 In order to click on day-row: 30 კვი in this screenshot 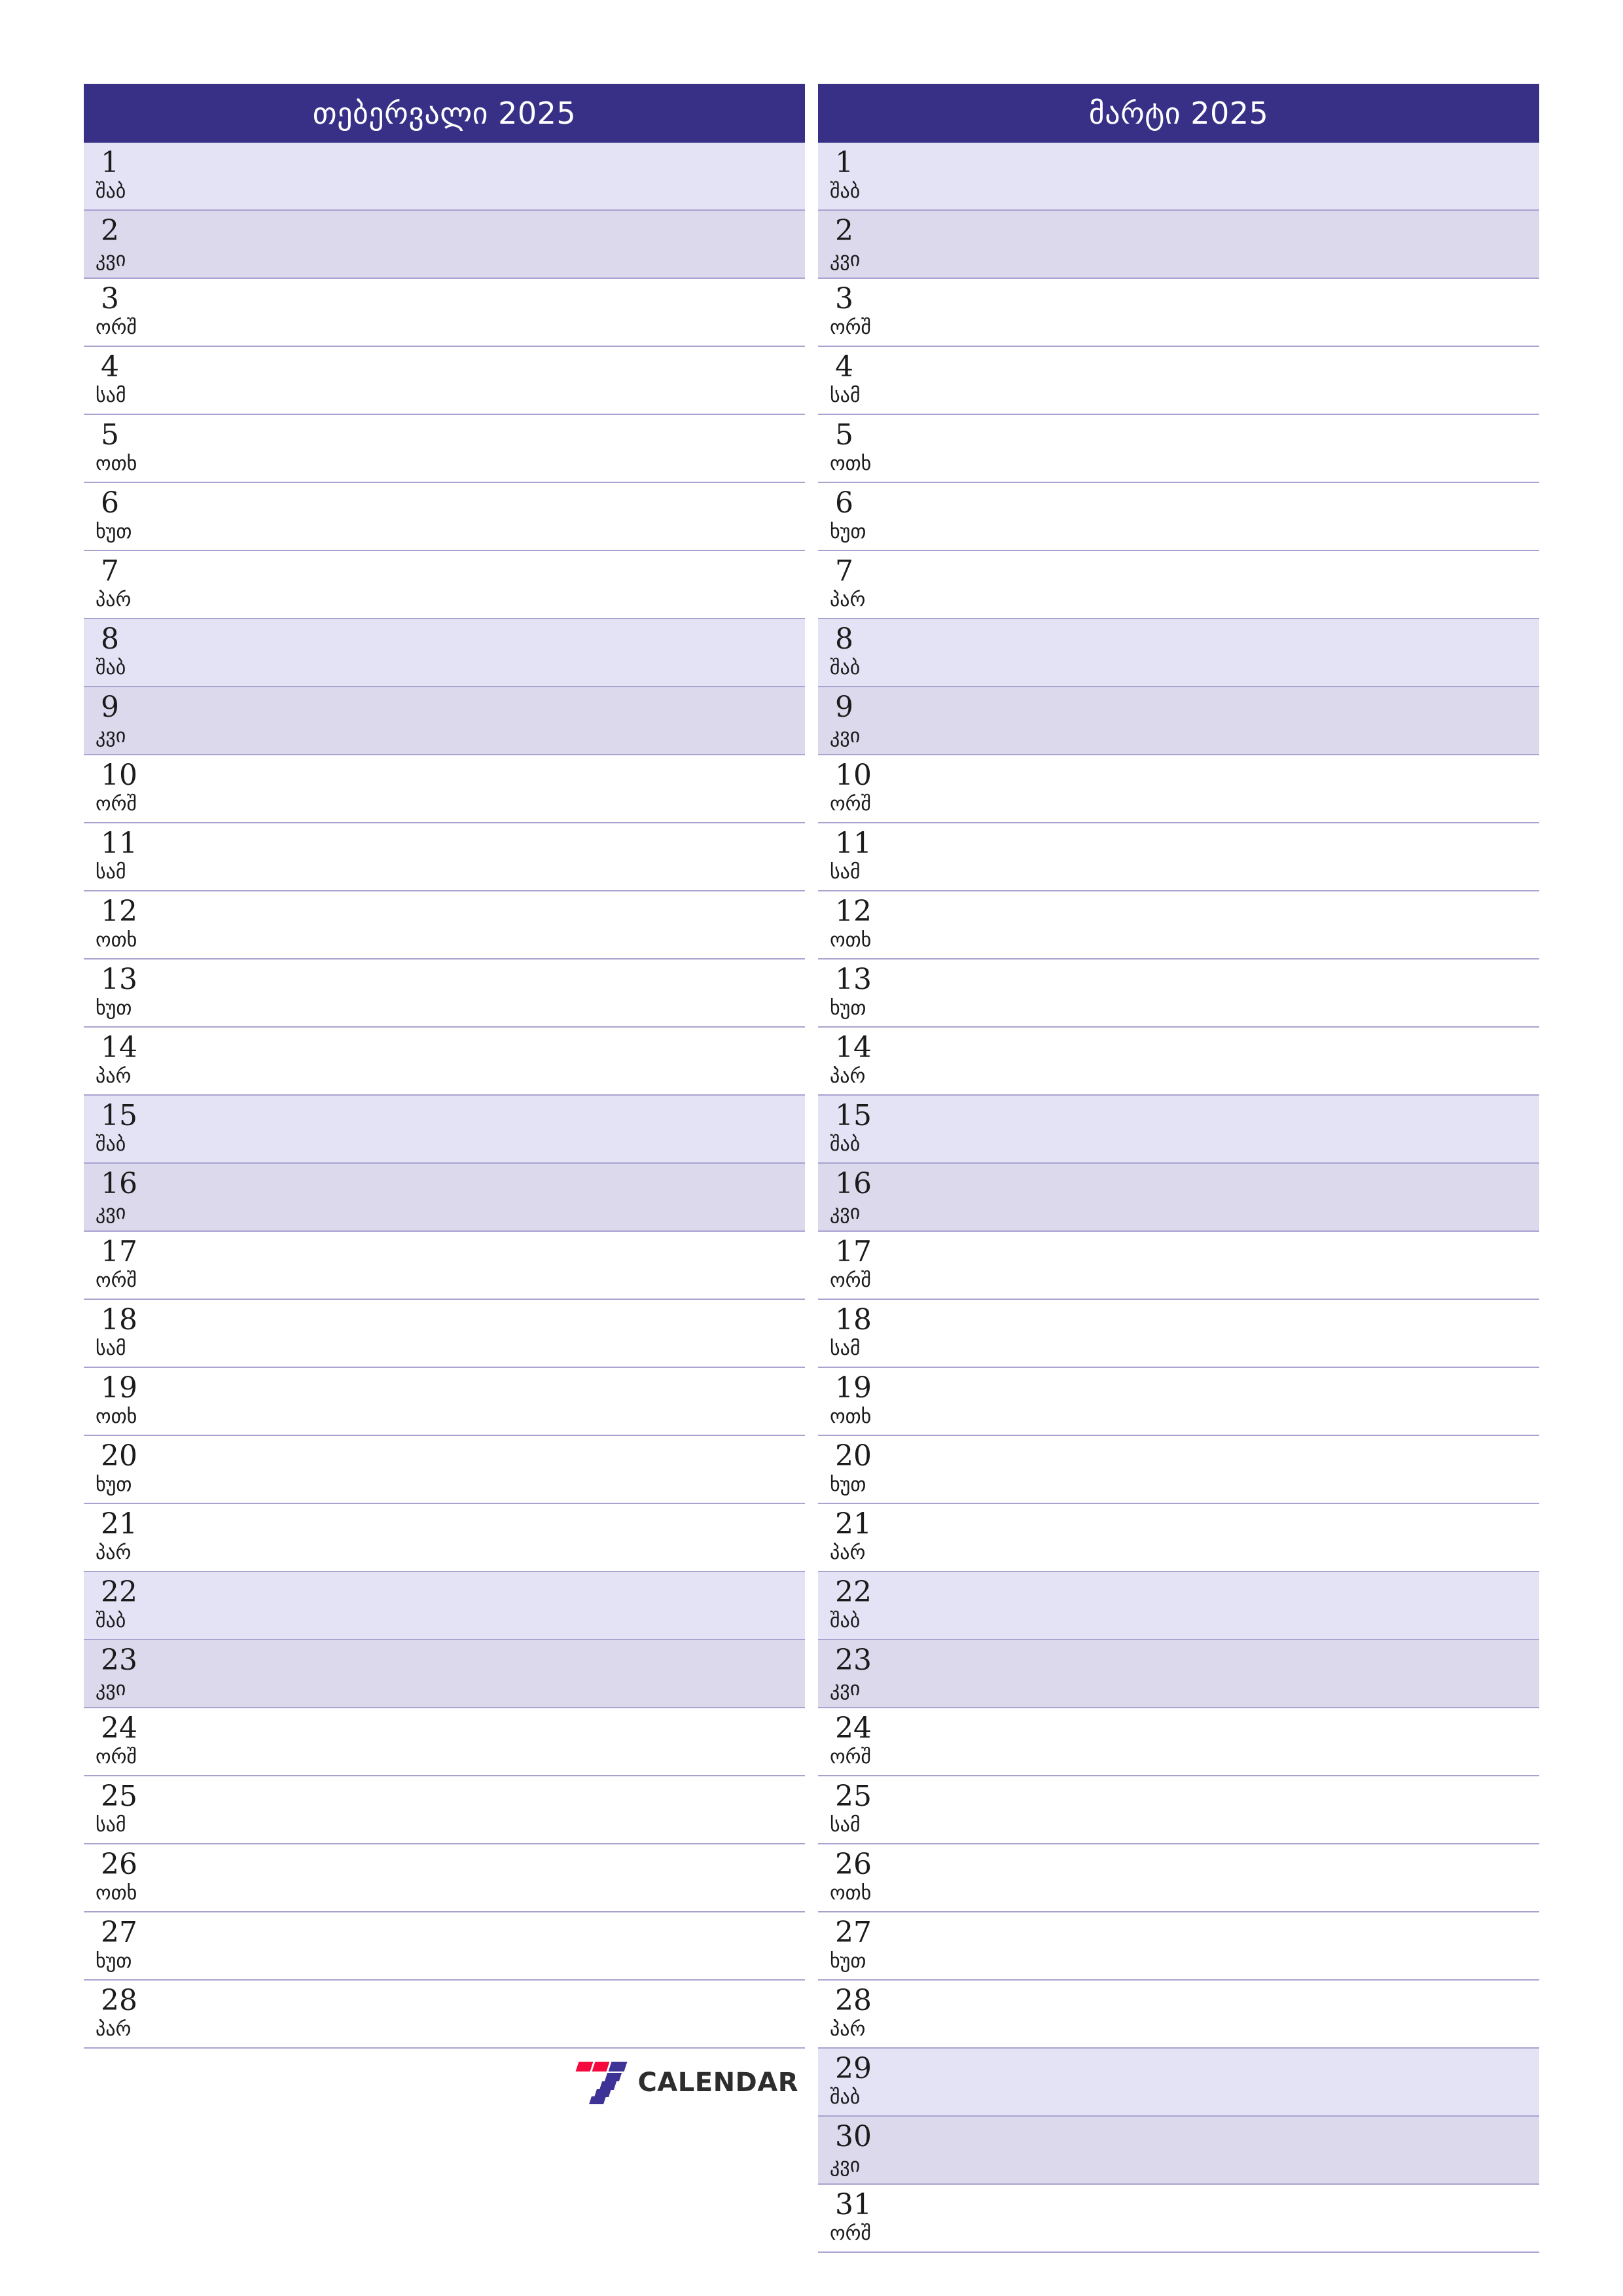, I will do `click(1178, 2151)`.